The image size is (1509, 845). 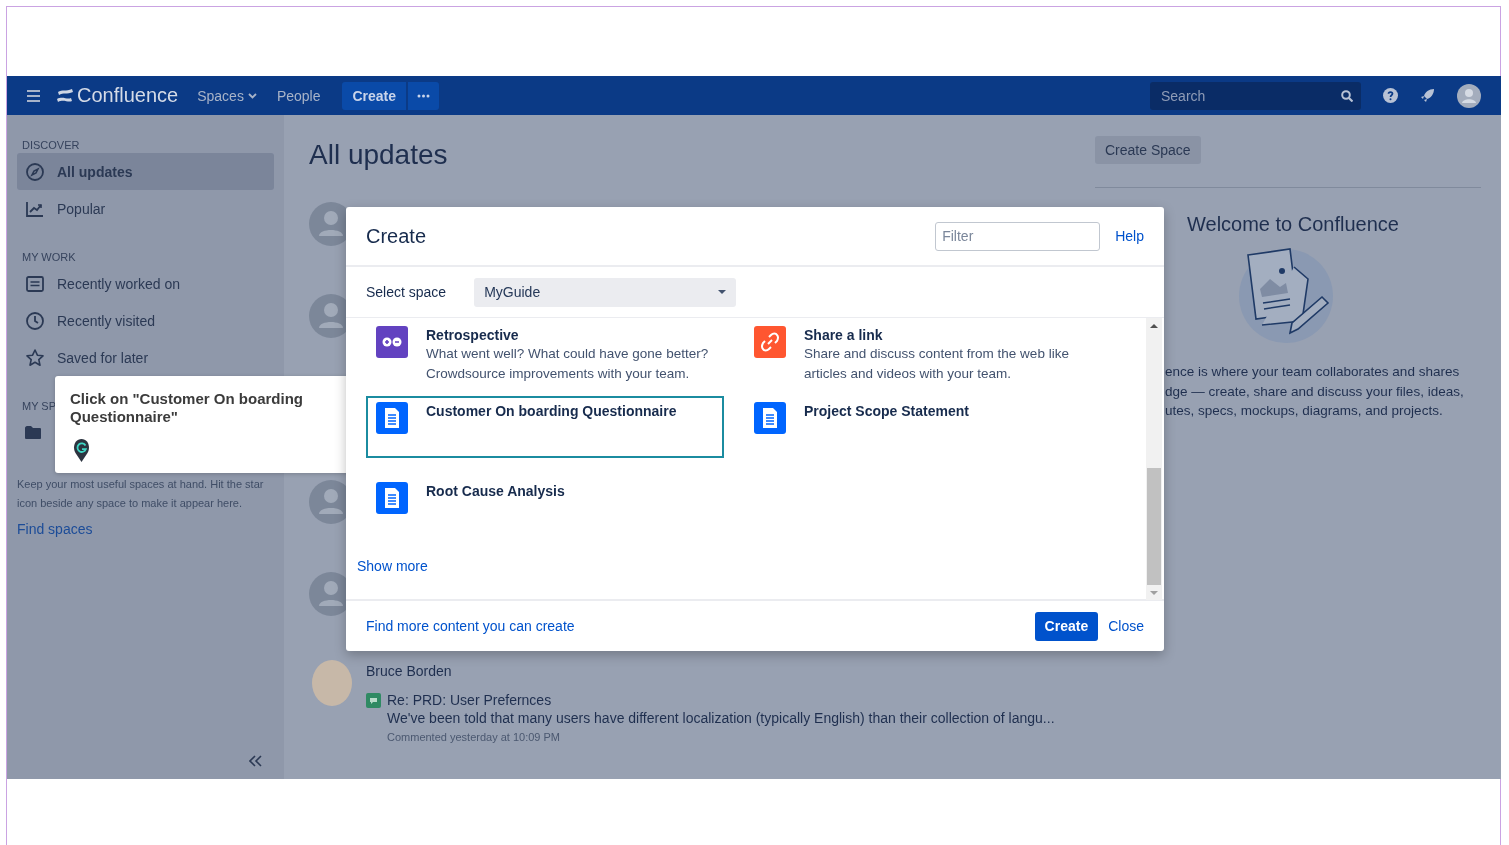 I want to click on dialog-title: Create, so click(x=396, y=236).